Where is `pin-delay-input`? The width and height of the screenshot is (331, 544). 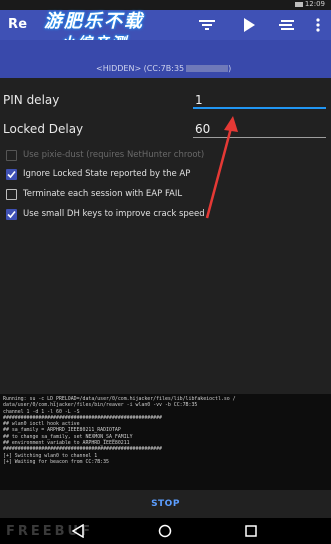 pin-delay-input is located at coordinates (259, 100).